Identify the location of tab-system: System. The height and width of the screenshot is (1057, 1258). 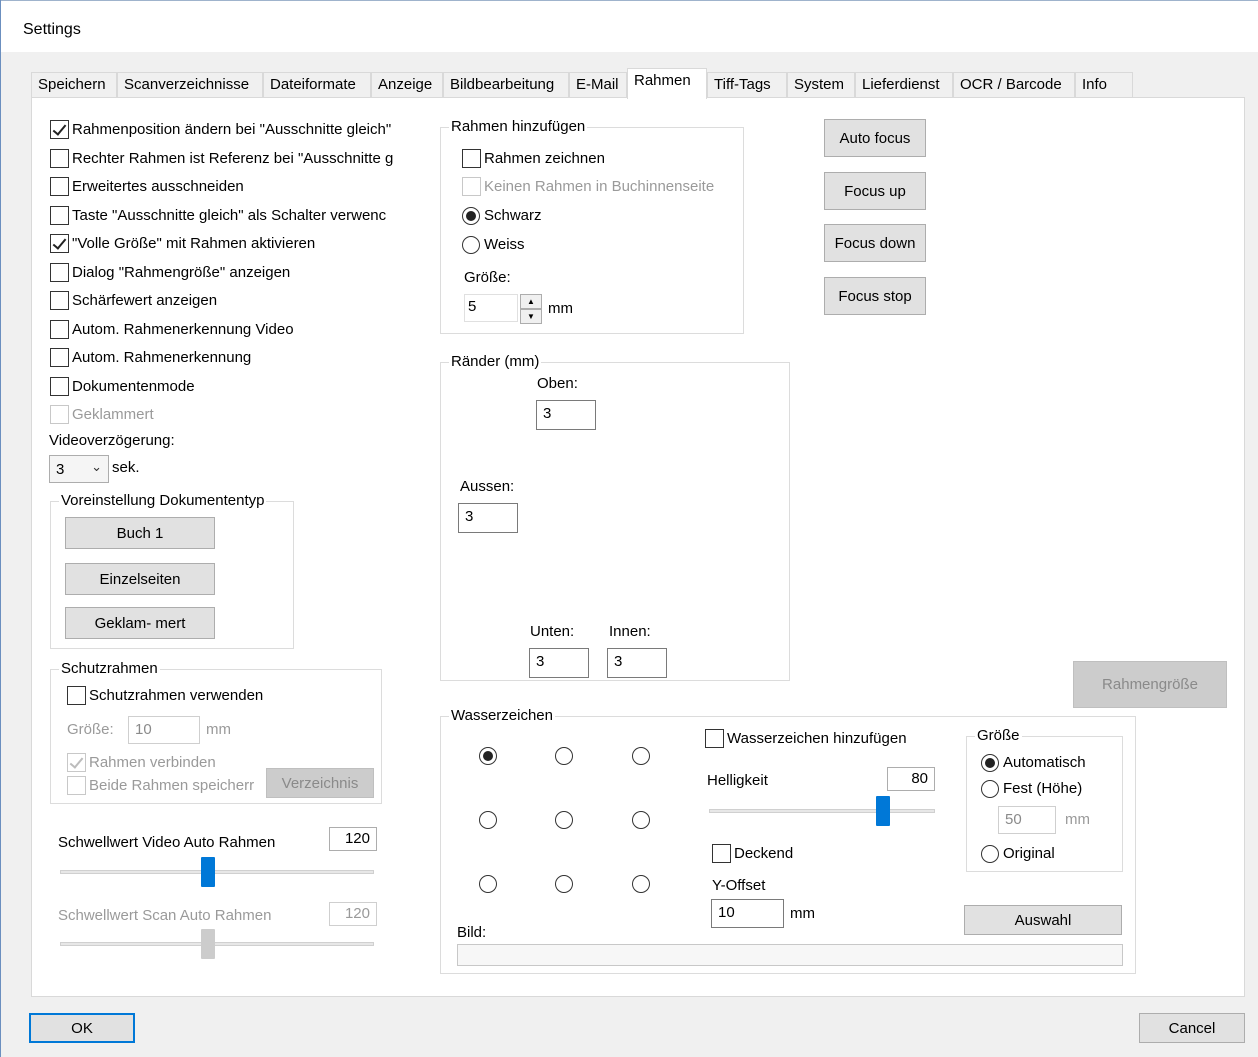
(821, 85).